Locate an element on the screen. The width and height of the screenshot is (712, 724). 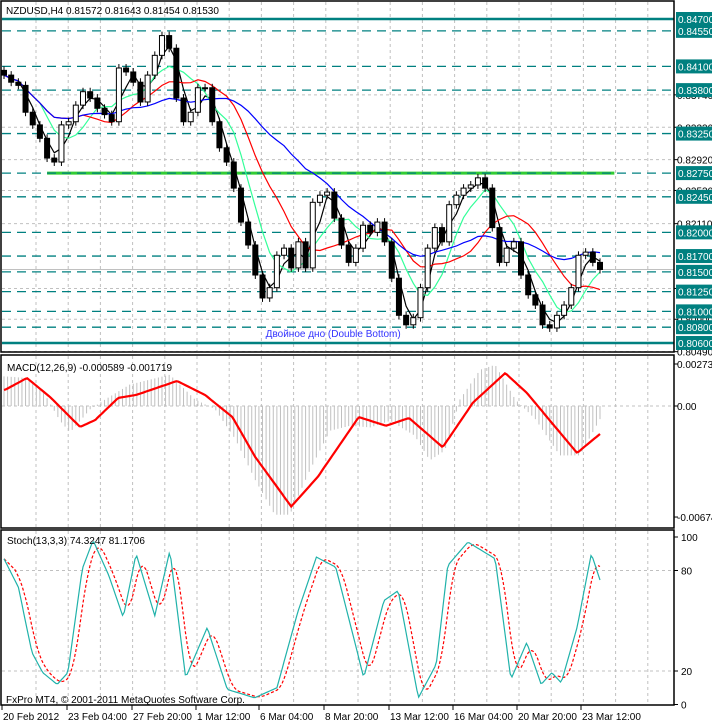
price-level-label: 0.83800 is located at coordinates (695, 91).